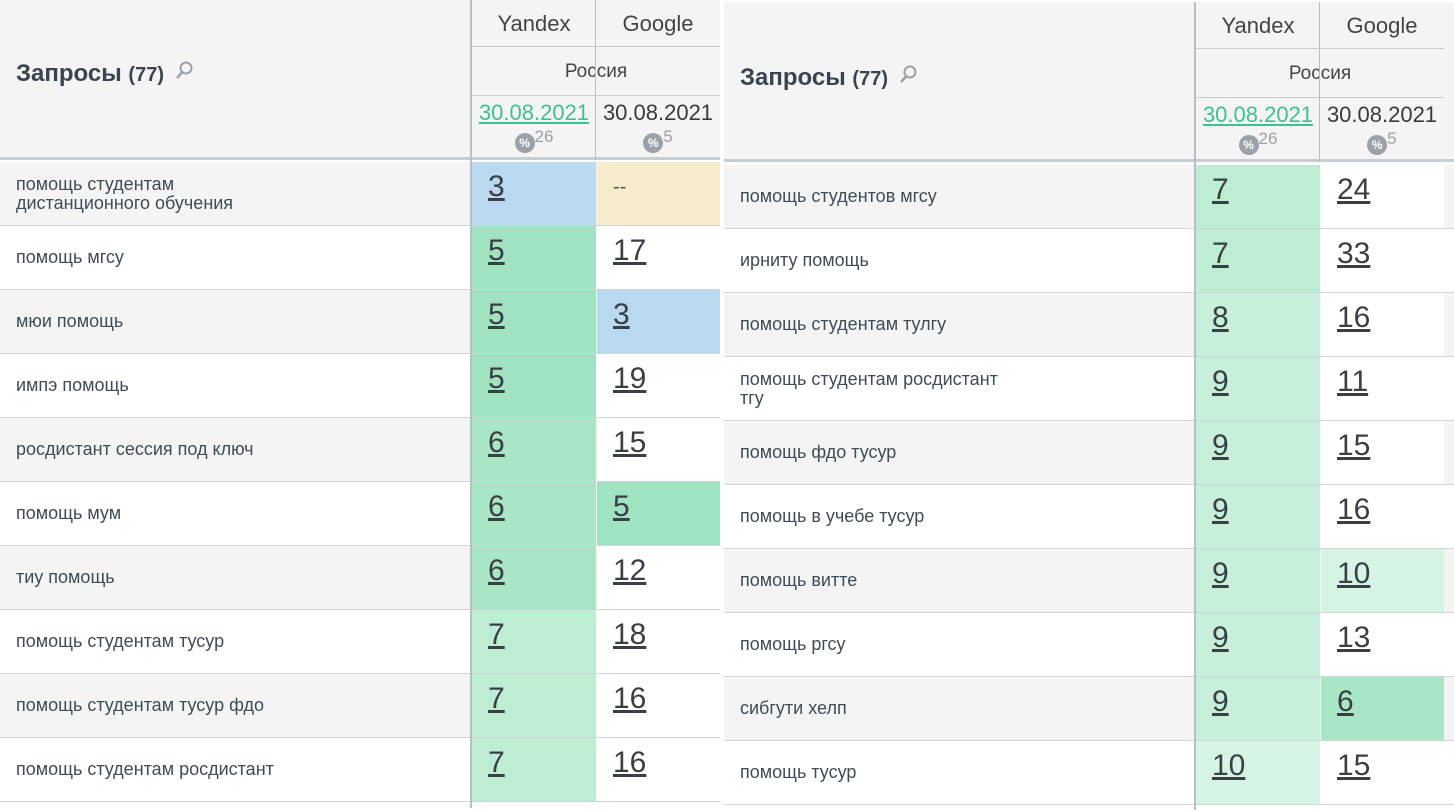 The width and height of the screenshot is (1454, 810). I want to click on google-position-cell: 10, so click(1382, 580).